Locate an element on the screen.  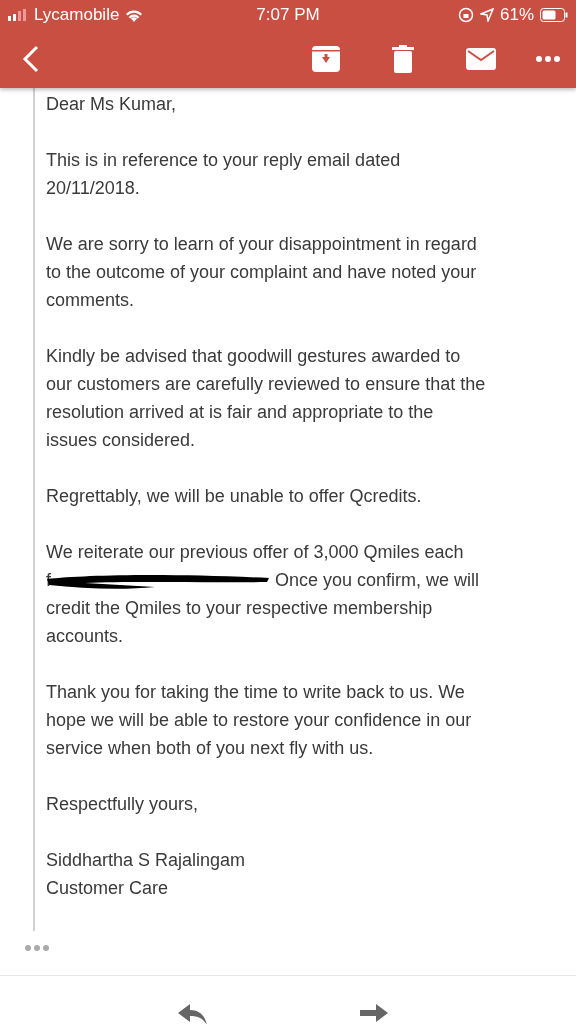
signal-icon is located at coordinates (18, 15).